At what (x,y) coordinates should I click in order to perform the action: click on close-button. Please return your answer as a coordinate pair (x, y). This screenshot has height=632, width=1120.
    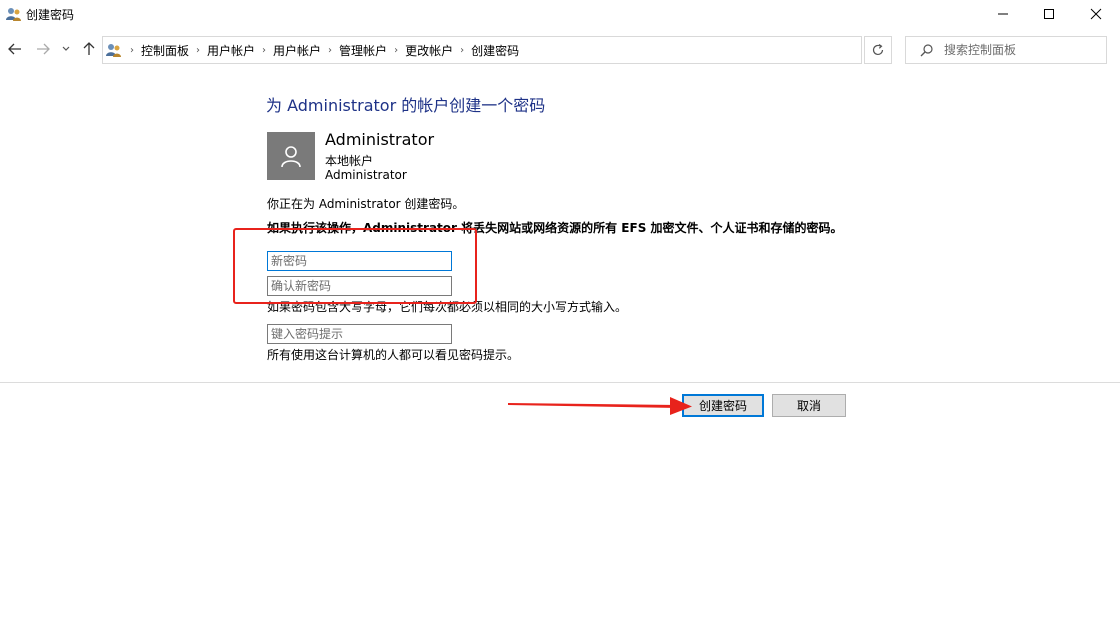
    Looking at the image, I should click on (1096, 14).